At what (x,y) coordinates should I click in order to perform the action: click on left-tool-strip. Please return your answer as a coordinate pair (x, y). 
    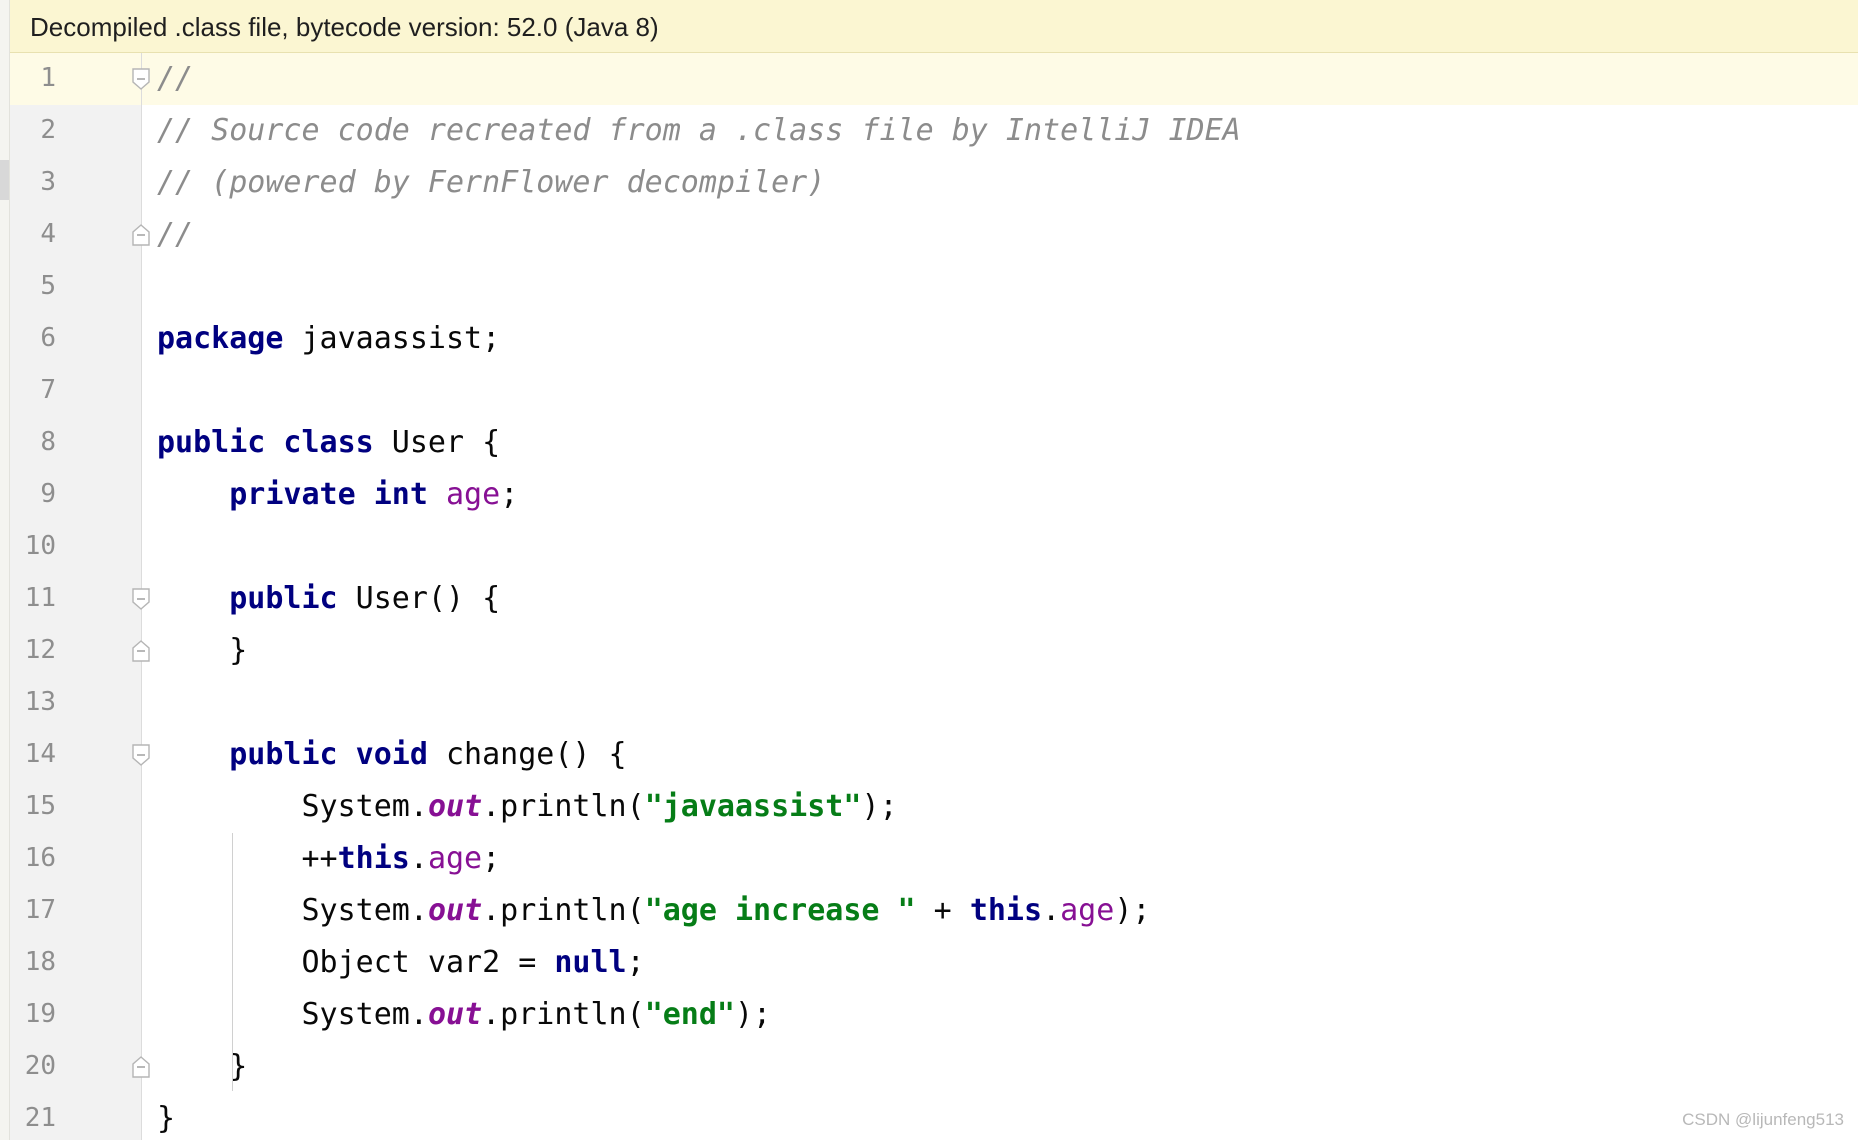
    Looking at the image, I should click on (5, 570).